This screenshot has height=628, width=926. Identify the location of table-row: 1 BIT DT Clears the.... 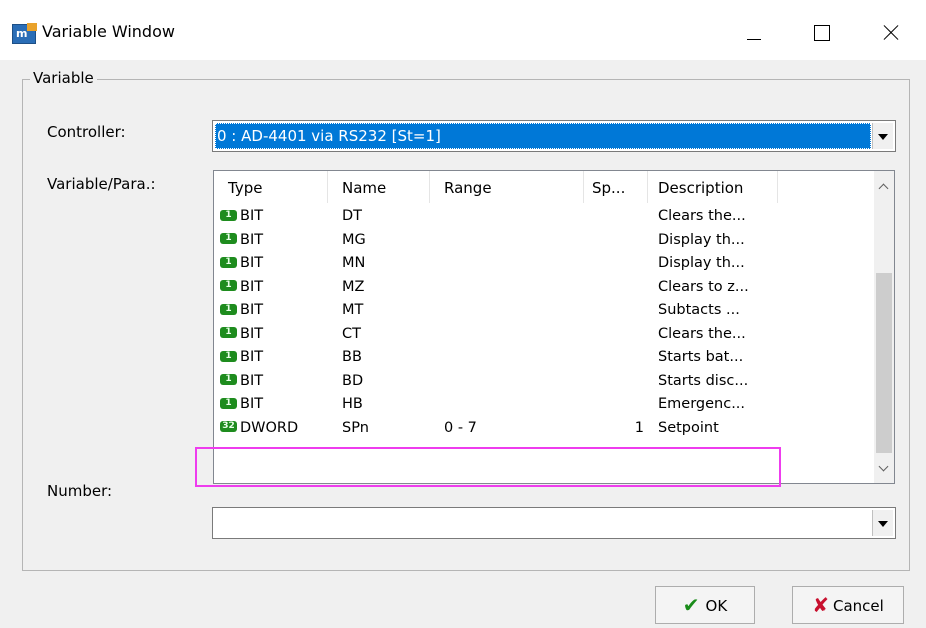
(544, 217).